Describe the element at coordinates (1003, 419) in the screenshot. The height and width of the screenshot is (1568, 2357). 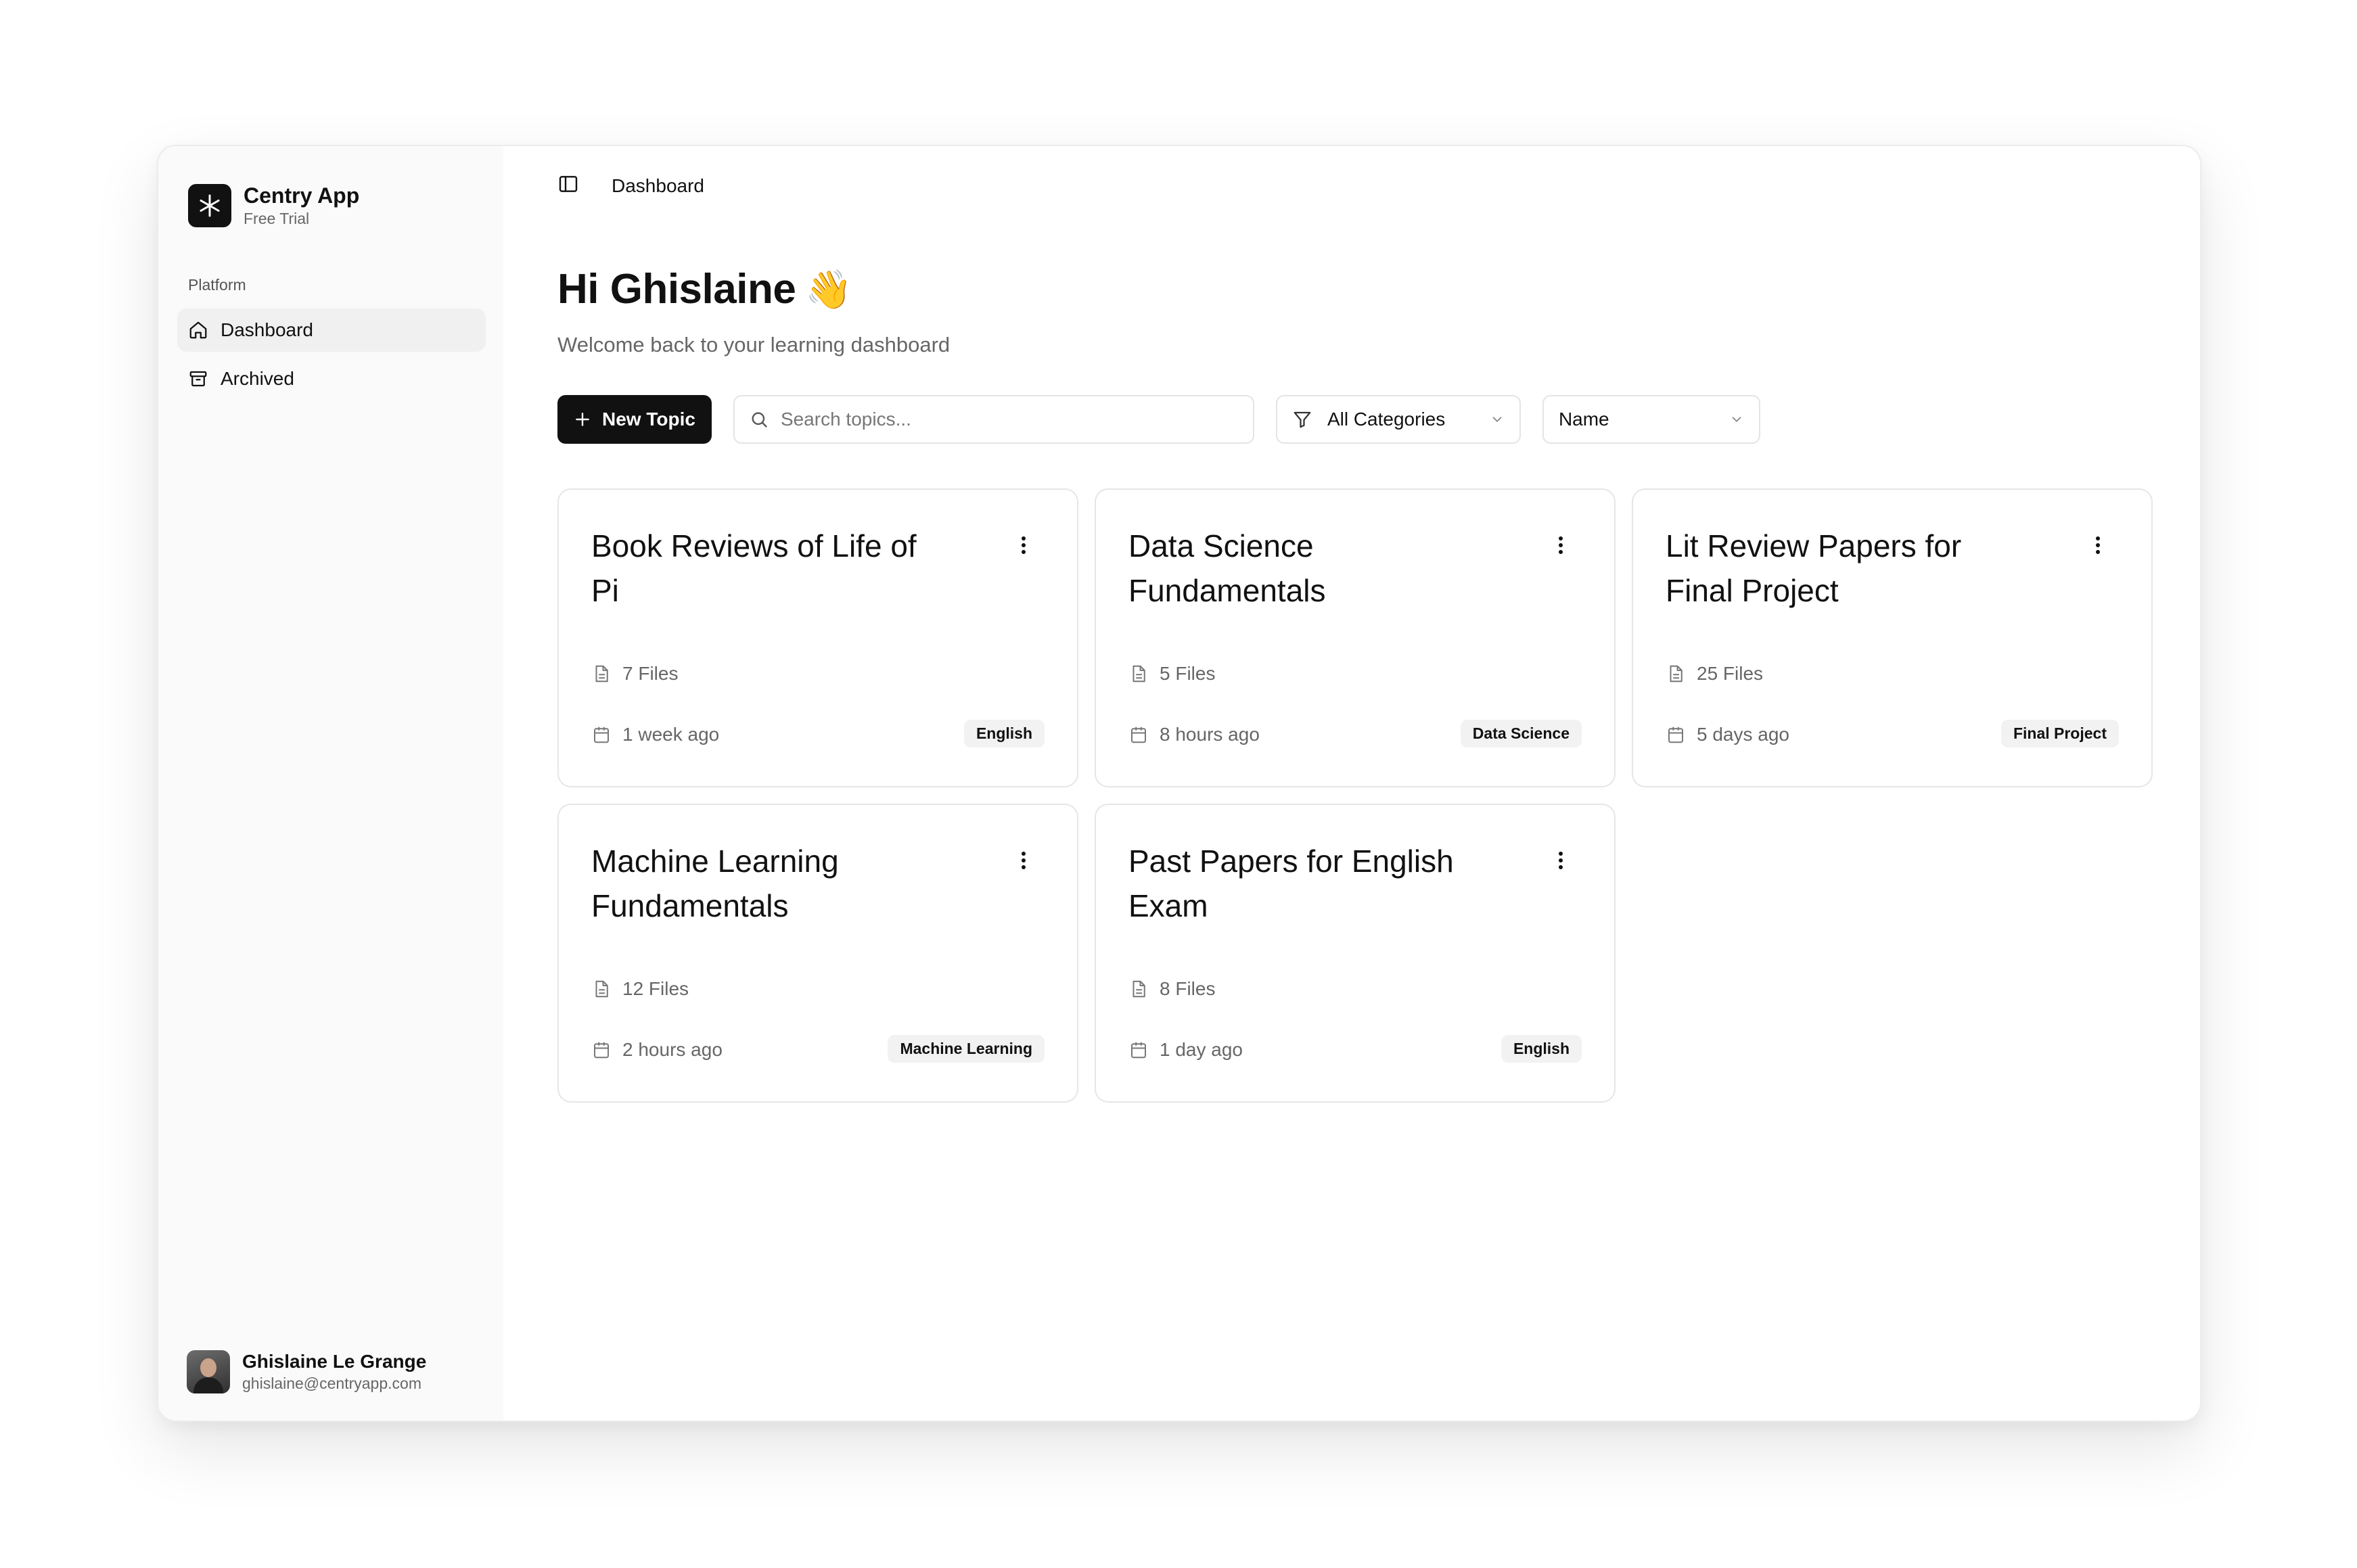
I see `search-input` at that location.